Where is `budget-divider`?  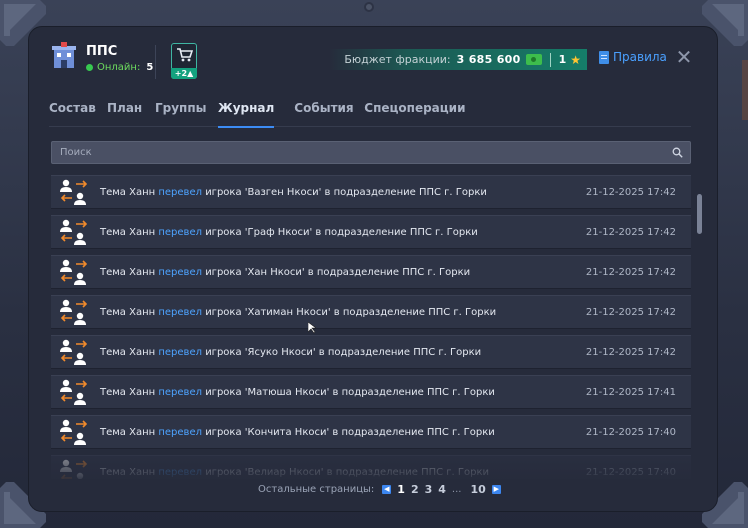
budget-divider is located at coordinates (550, 59).